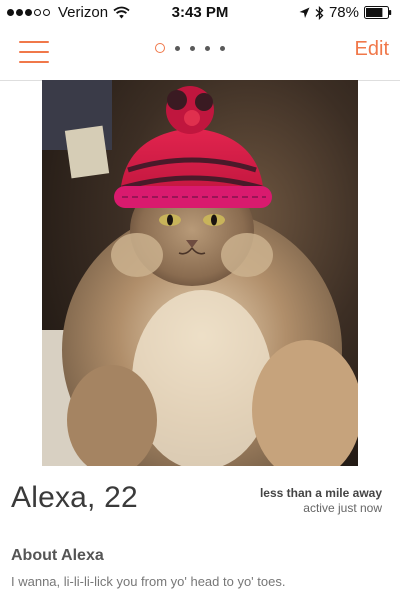 This screenshot has height=600, width=400. Describe the element at coordinates (34, 52) in the screenshot. I see `menu-icon` at that location.